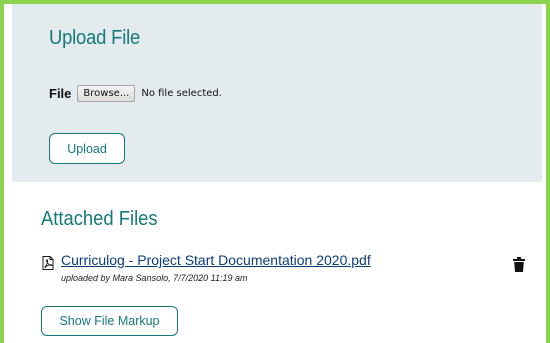 This screenshot has height=343, width=550. What do you see at coordinates (109, 321) in the screenshot?
I see `show-file-markup-button: Show File Markup` at bounding box center [109, 321].